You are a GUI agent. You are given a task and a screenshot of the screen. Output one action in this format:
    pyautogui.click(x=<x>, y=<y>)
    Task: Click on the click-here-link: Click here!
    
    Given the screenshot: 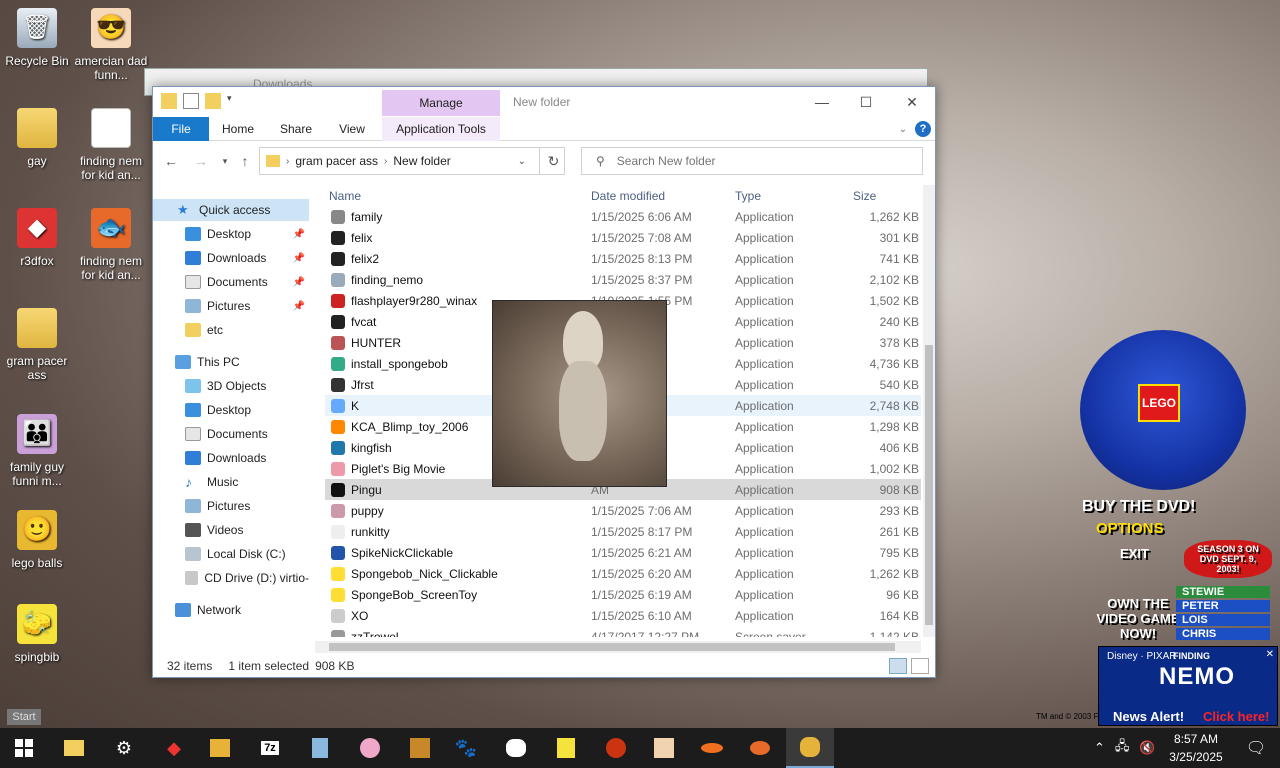 What is the action you would take?
    pyautogui.click(x=1236, y=716)
    